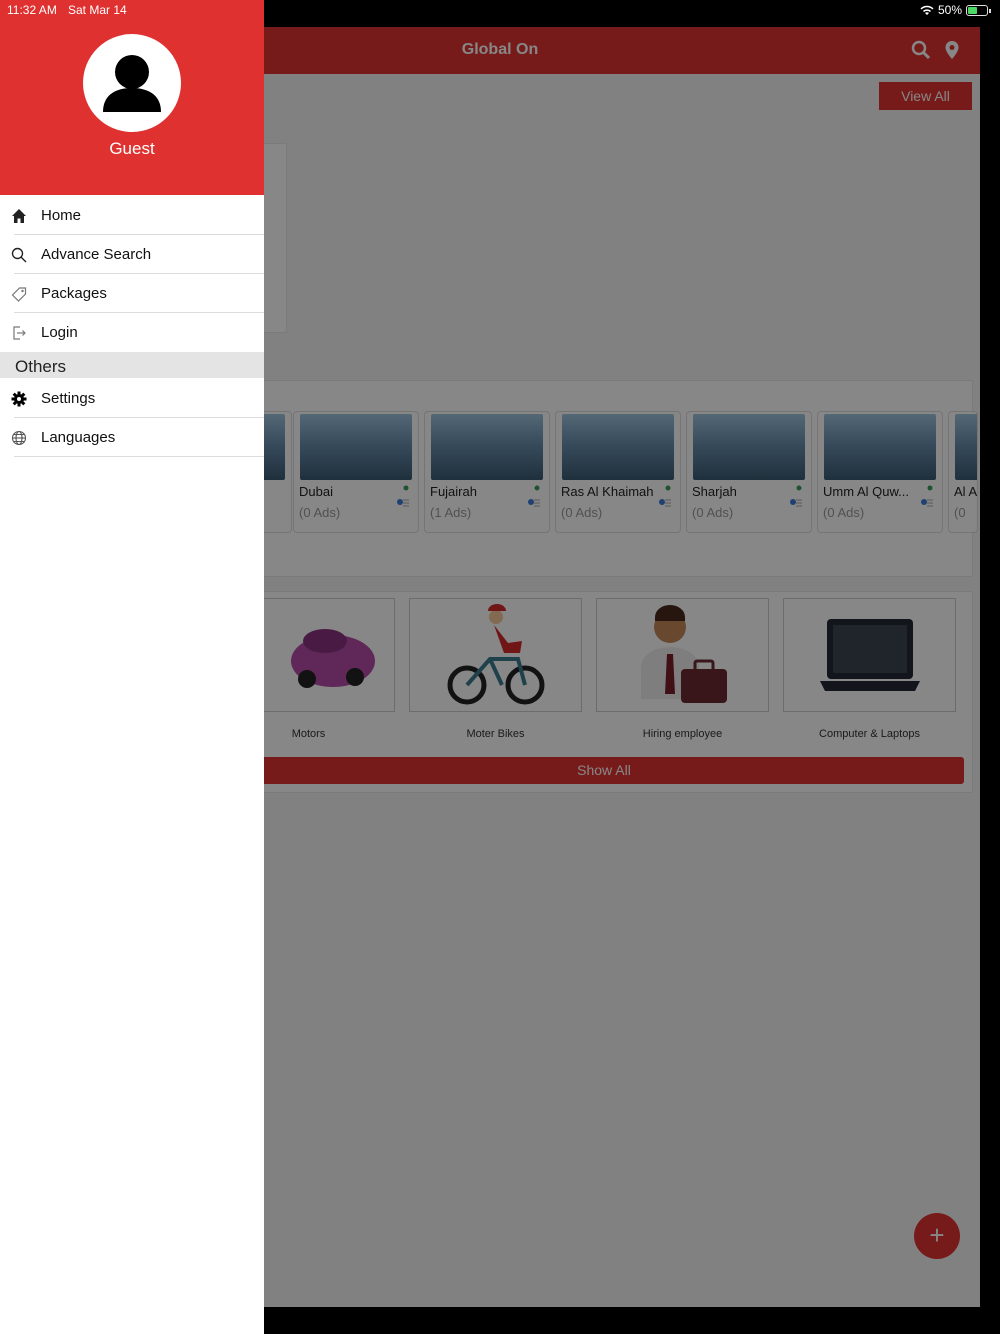 The width and height of the screenshot is (1000, 1334). I want to click on menu-item-label: Settings, so click(68, 398).